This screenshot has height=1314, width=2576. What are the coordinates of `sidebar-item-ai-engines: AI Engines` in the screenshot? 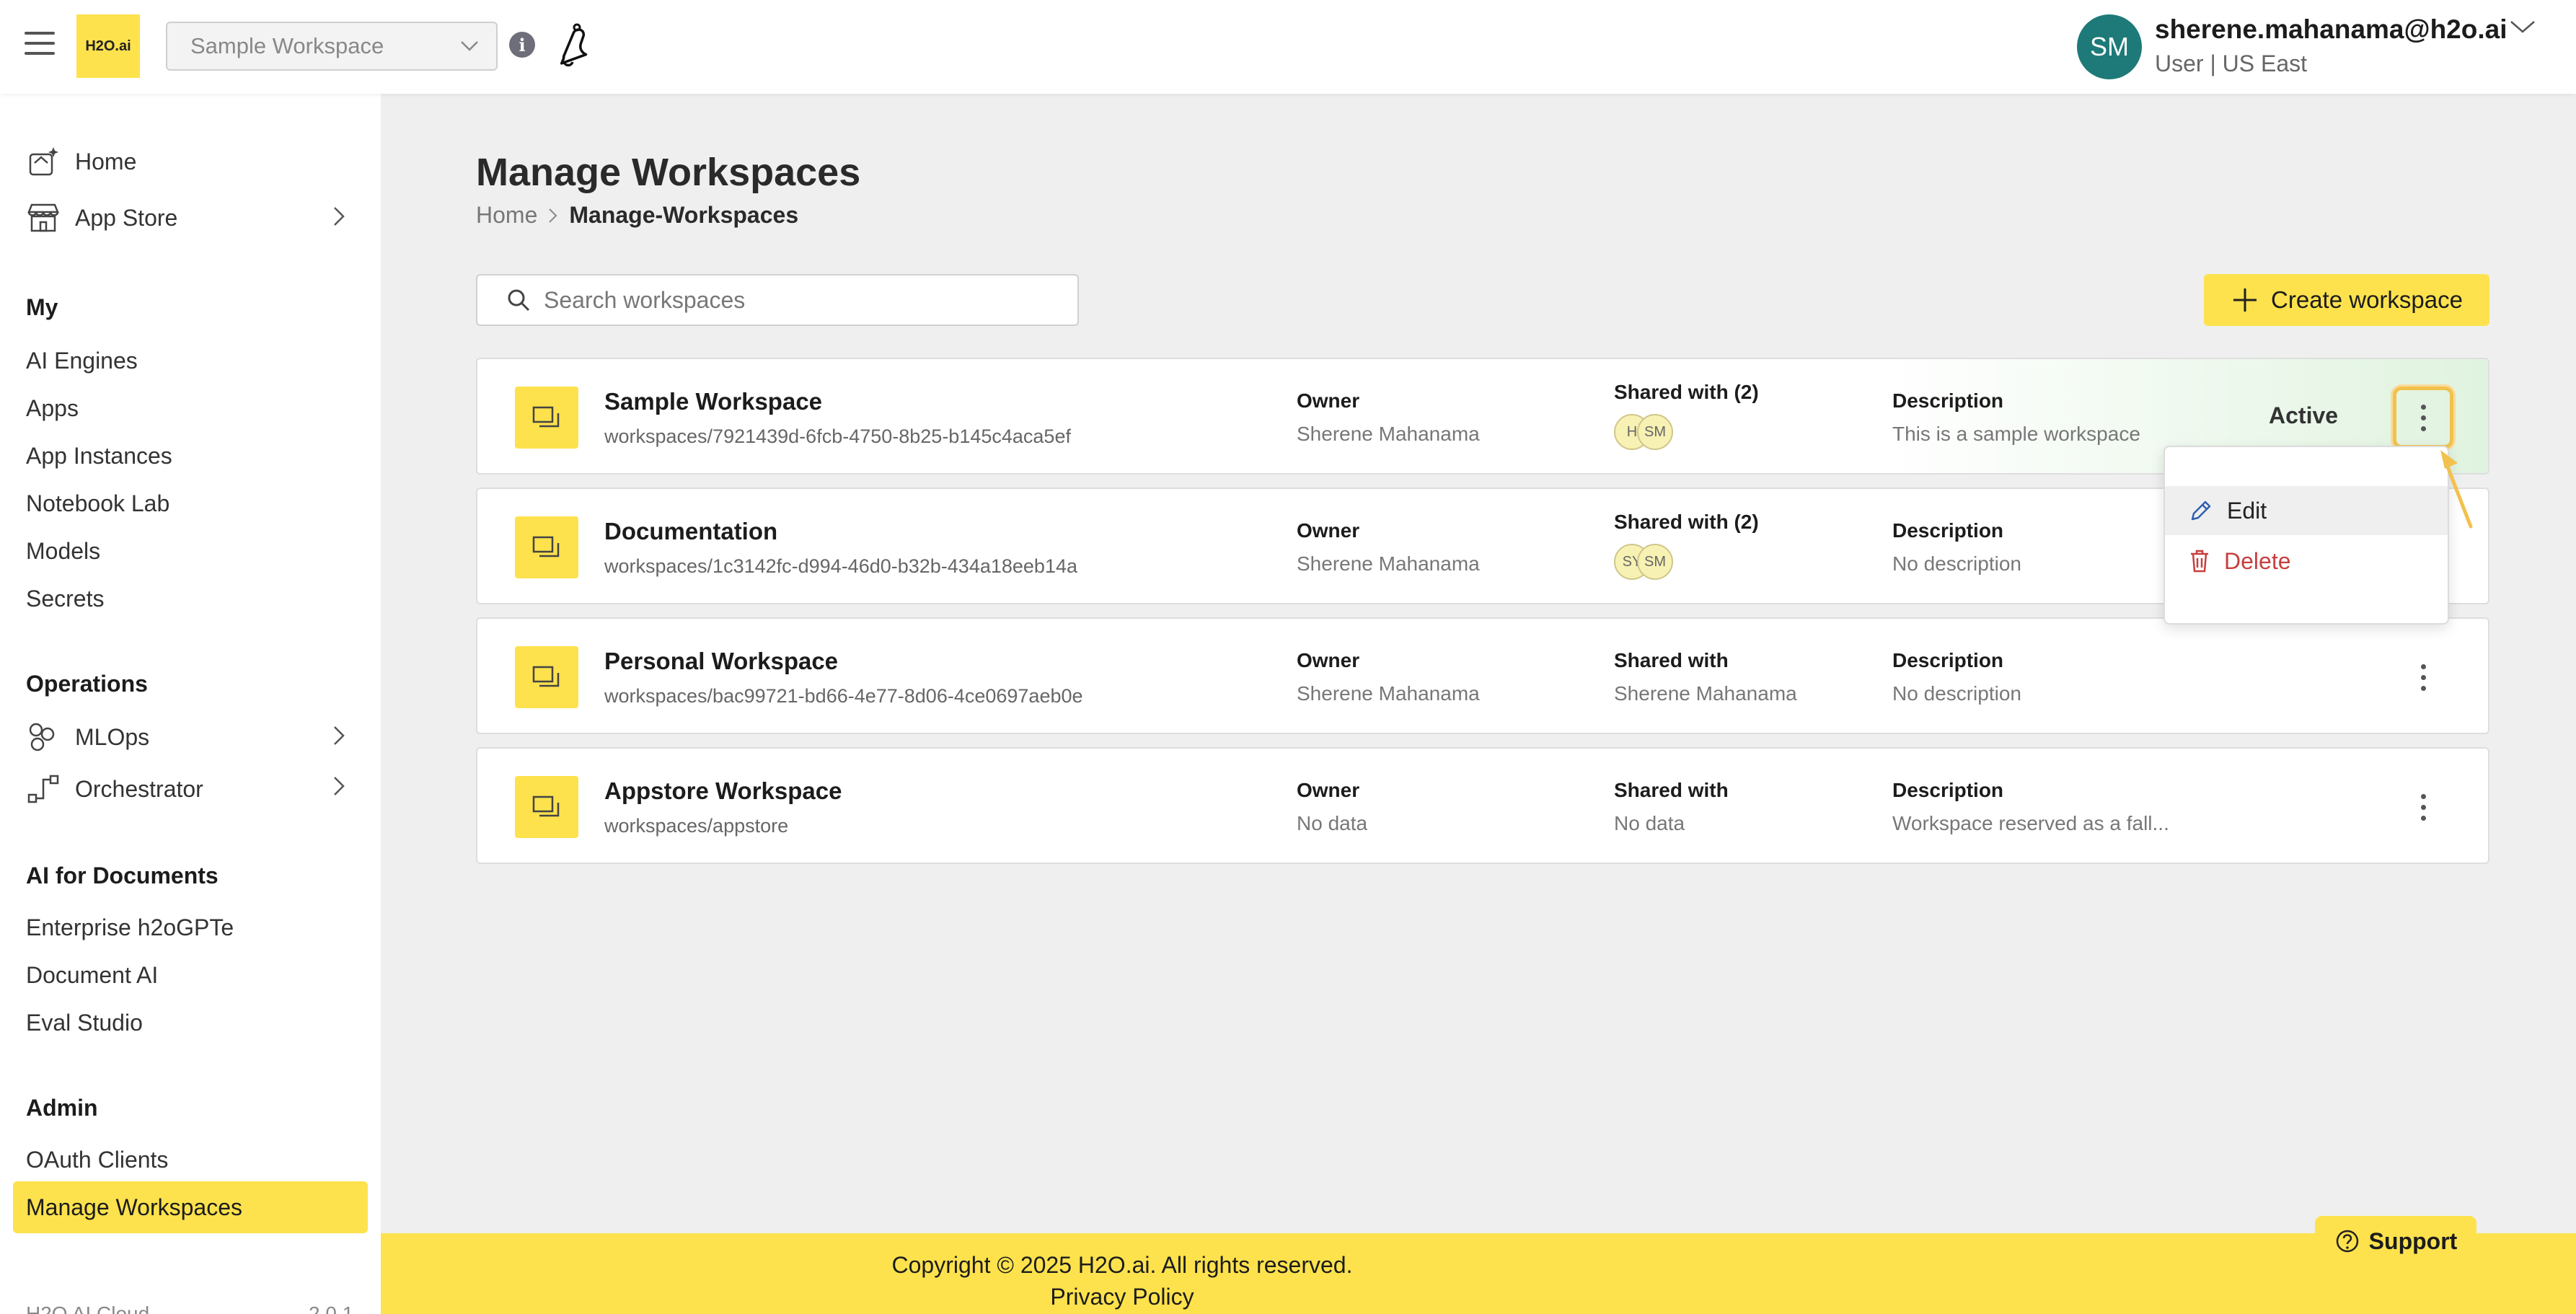 It's located at (82, 361).